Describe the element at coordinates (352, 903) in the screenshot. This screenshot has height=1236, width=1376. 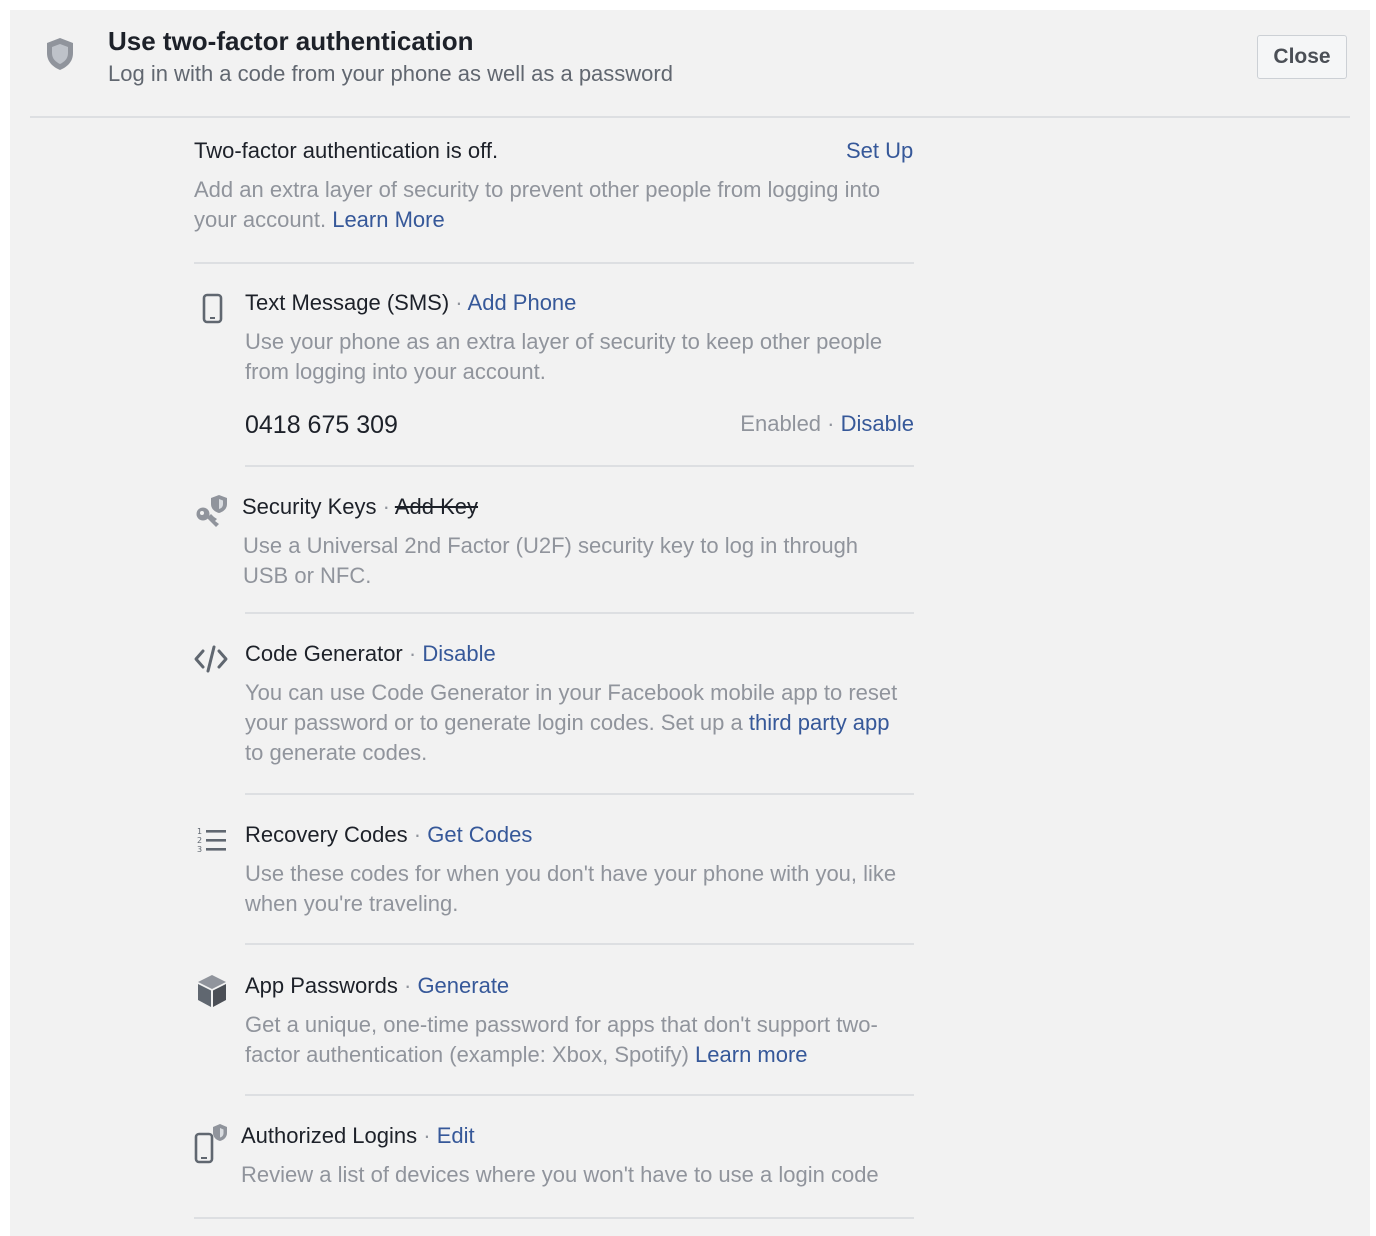
I see `recovery-codes-description-line2: when you're traveling.` at that location.